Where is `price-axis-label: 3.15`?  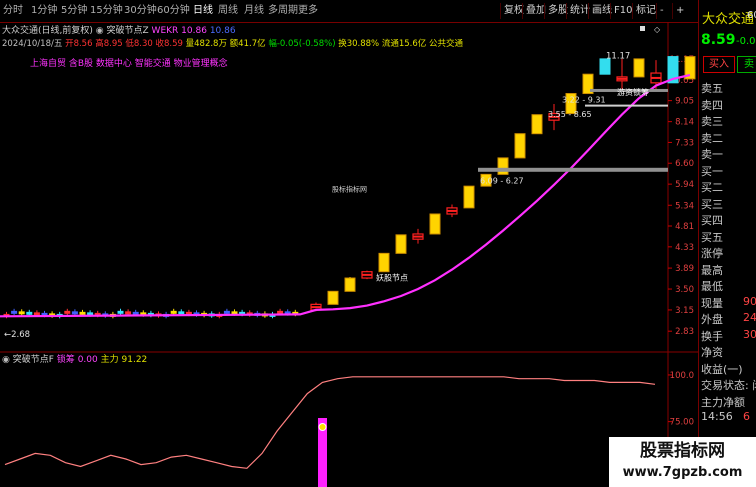
price-axis-label: 3.15 is located at coordinates (684, 311).